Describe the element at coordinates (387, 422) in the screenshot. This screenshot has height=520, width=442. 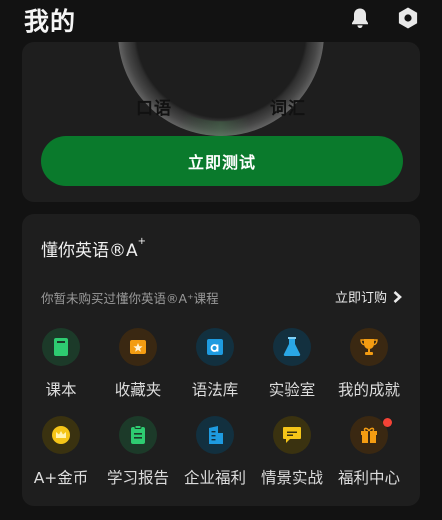
I see `notification-badge` at that location.